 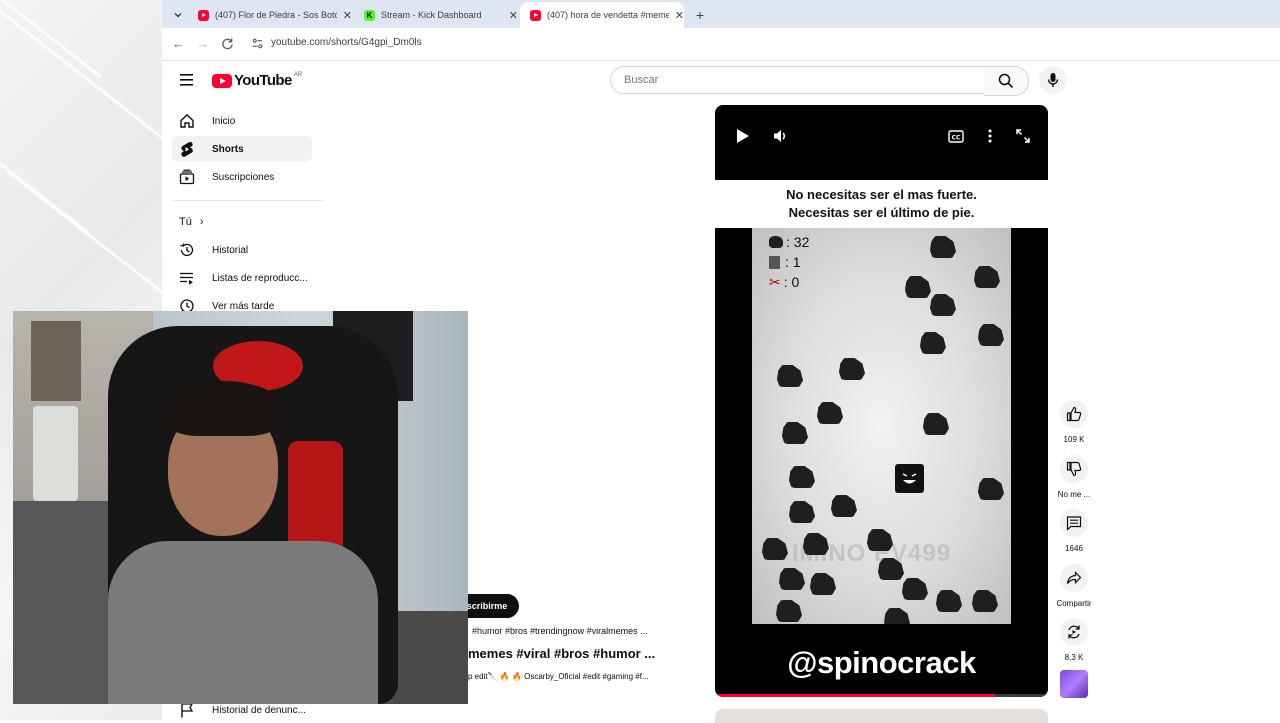 What do you see at coordinates (187, 121) in the screenshot?
I see `home-icon` at bounding box center [187, 121].